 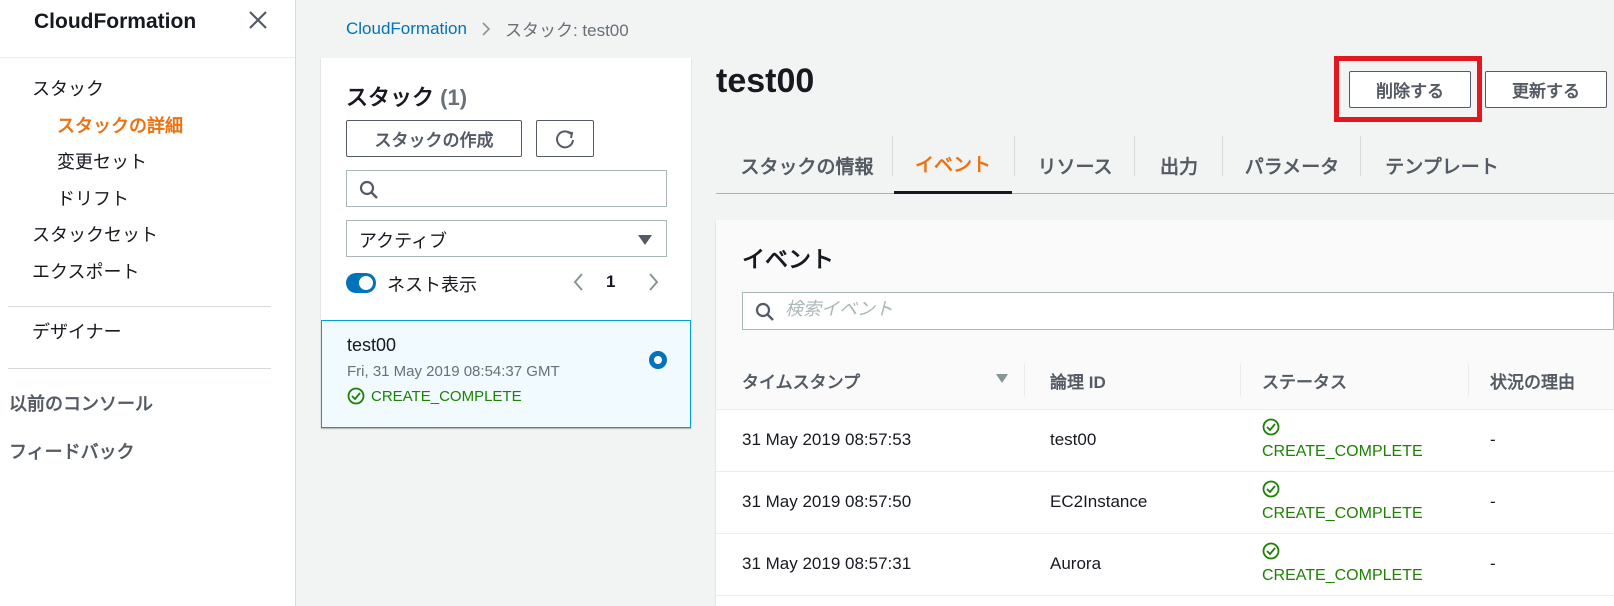 What do you see at coordinates (827, 501) in the screenshot?
I see `event-timestamp: 31 May 2019 08:57:50` at bounding box center [827, 501].